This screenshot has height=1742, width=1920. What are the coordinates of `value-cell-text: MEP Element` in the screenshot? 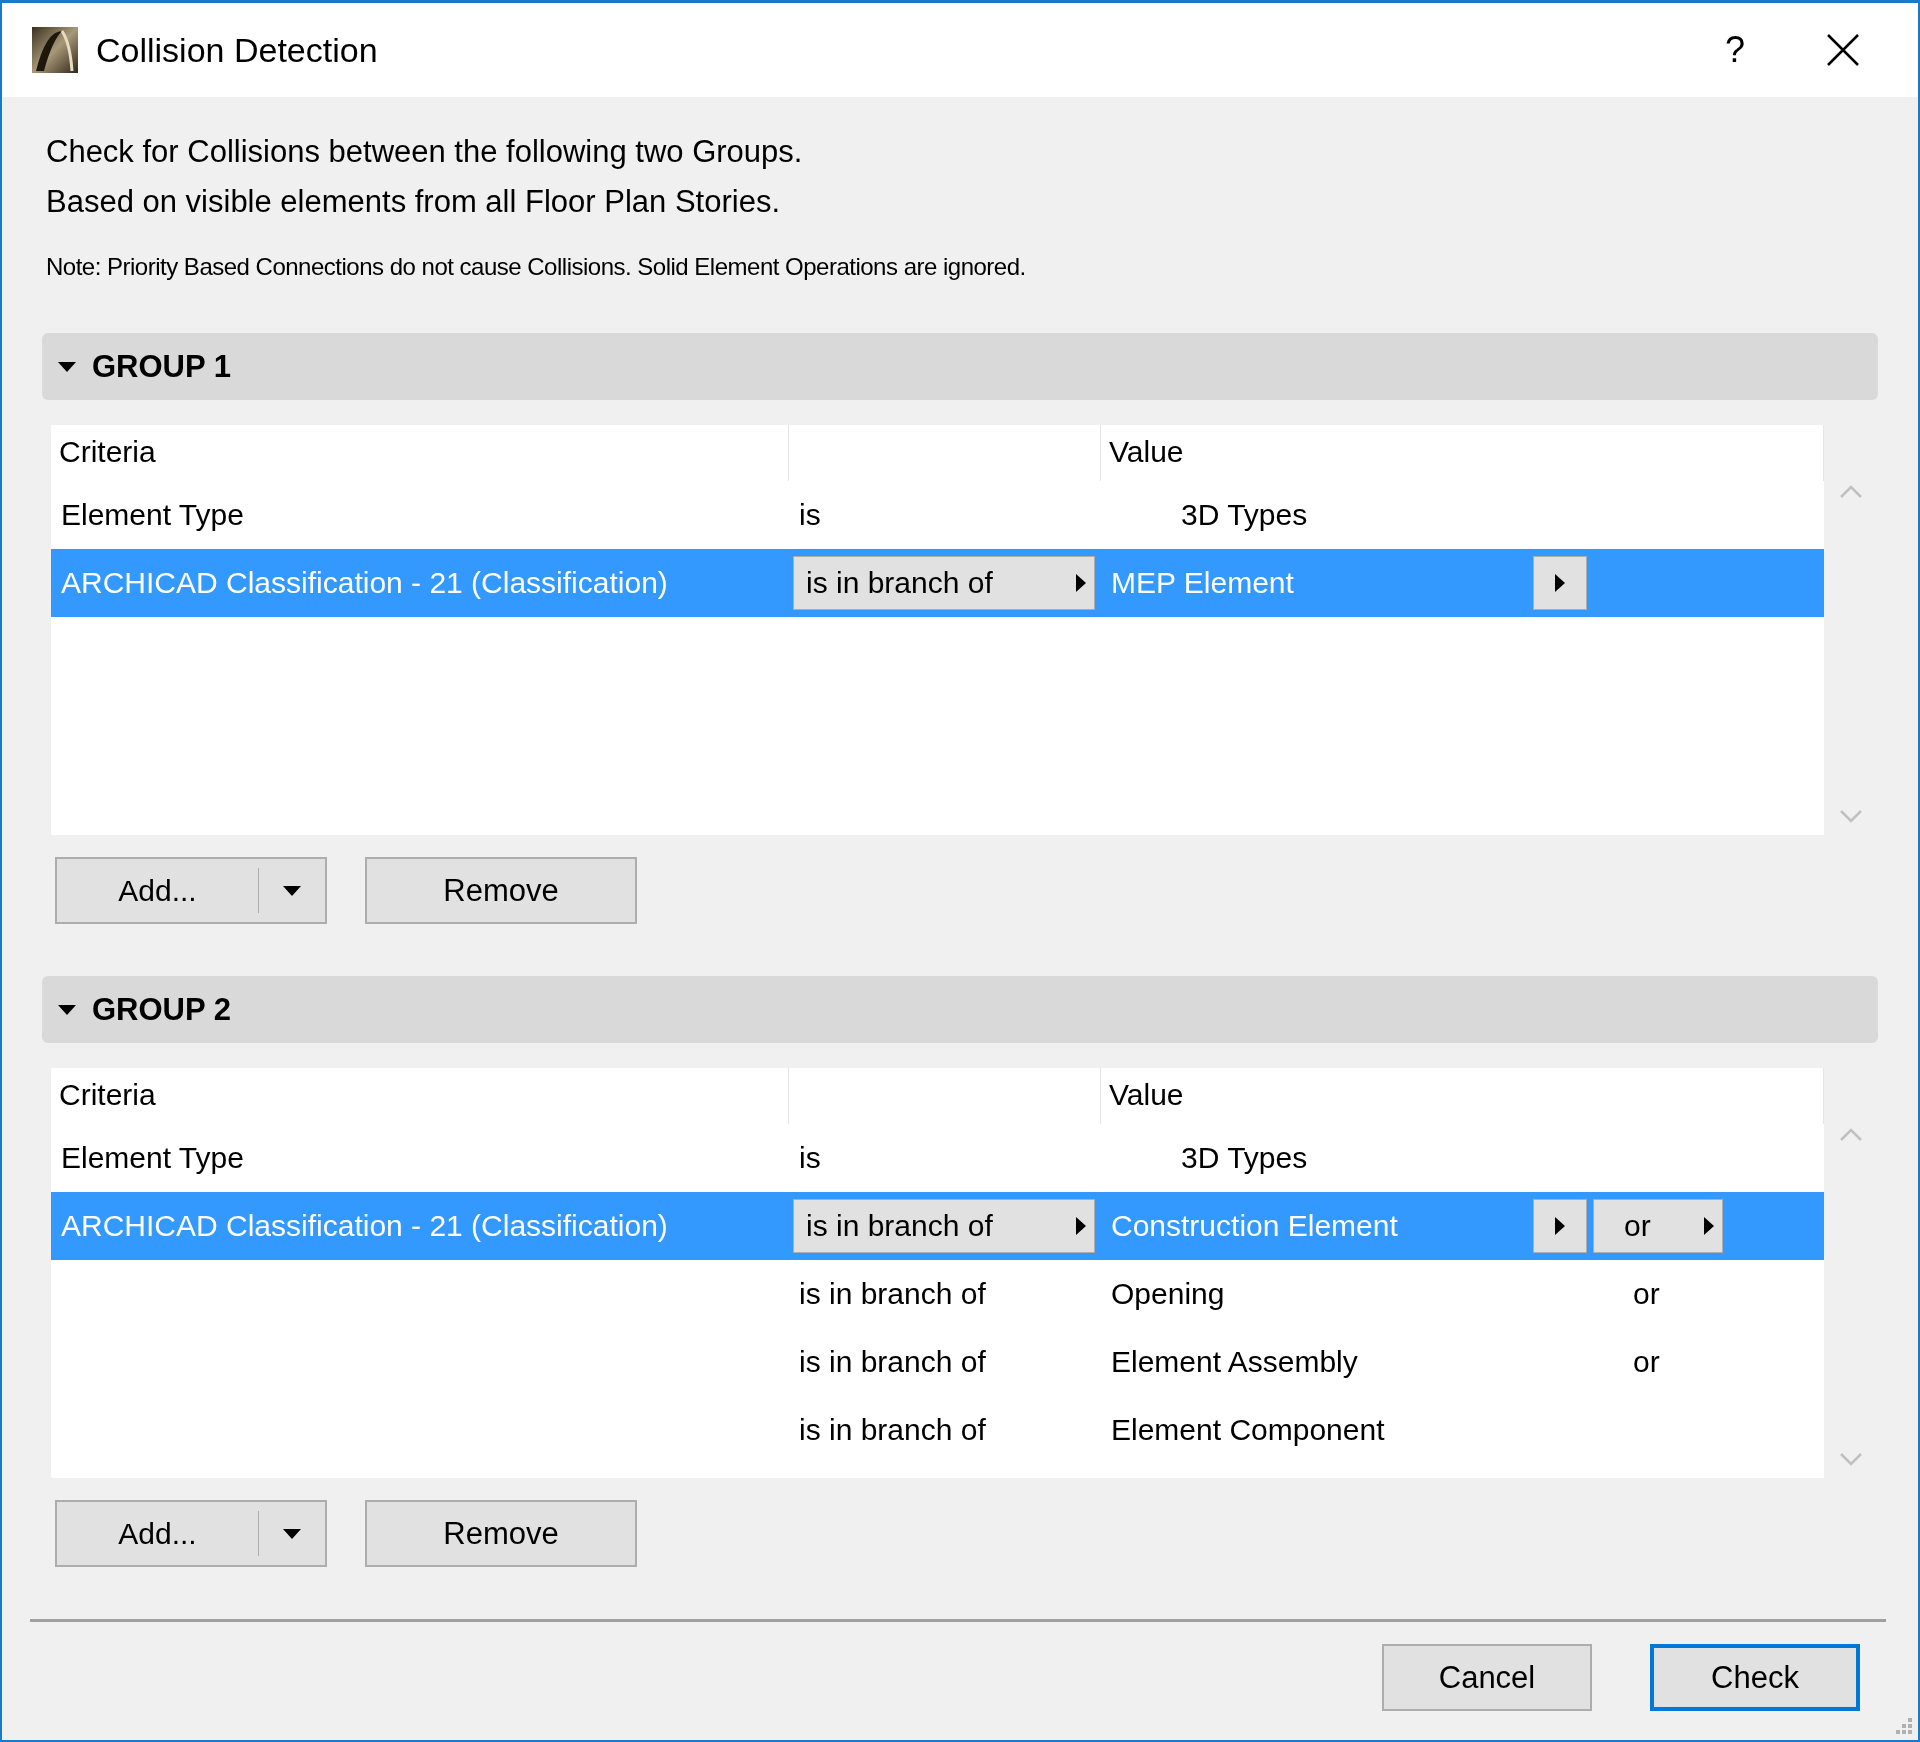 It's located at (1202, 583).